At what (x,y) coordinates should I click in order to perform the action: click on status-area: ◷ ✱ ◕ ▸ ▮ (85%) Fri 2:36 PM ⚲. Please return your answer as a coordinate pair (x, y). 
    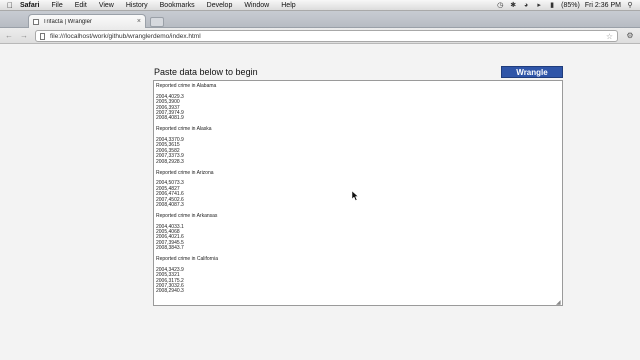
    Looking at the image, I should click on (568, 5).